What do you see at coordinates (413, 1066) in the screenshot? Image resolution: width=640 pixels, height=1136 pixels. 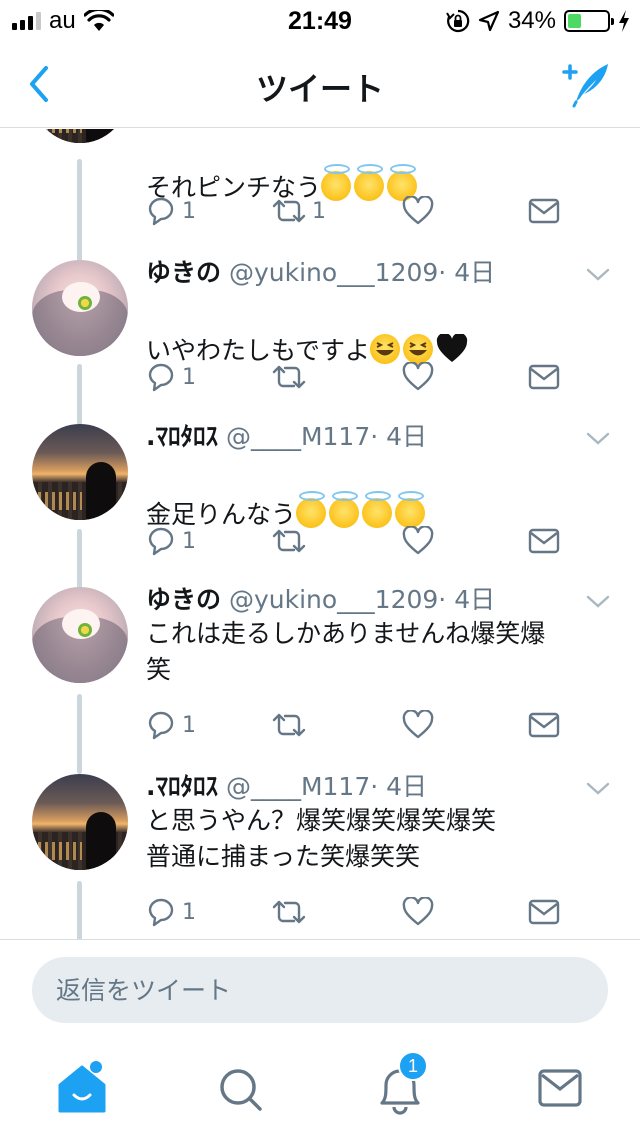 I see `notification-badge: 1` at bounding box center [413, 1066].